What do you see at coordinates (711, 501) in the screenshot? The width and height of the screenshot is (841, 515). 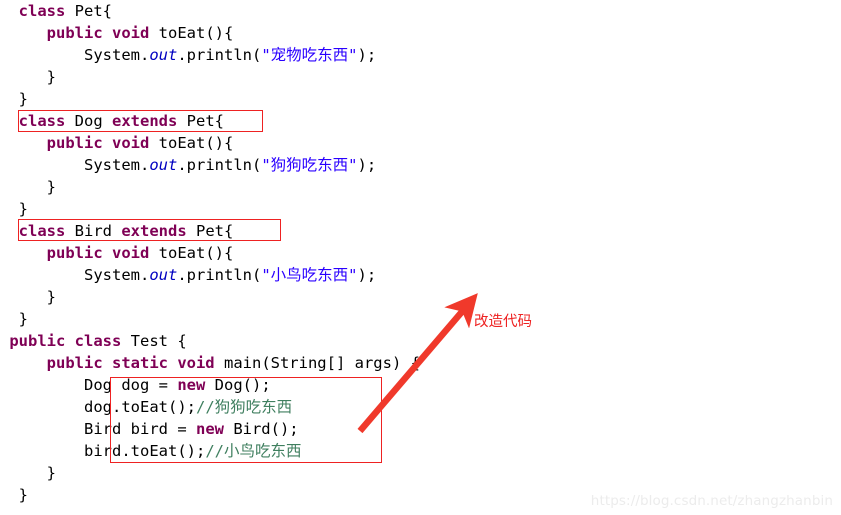 I see `watermark-text: https://blog.csdn.net/zhangzhanbin` at bounding box center [711, 501].